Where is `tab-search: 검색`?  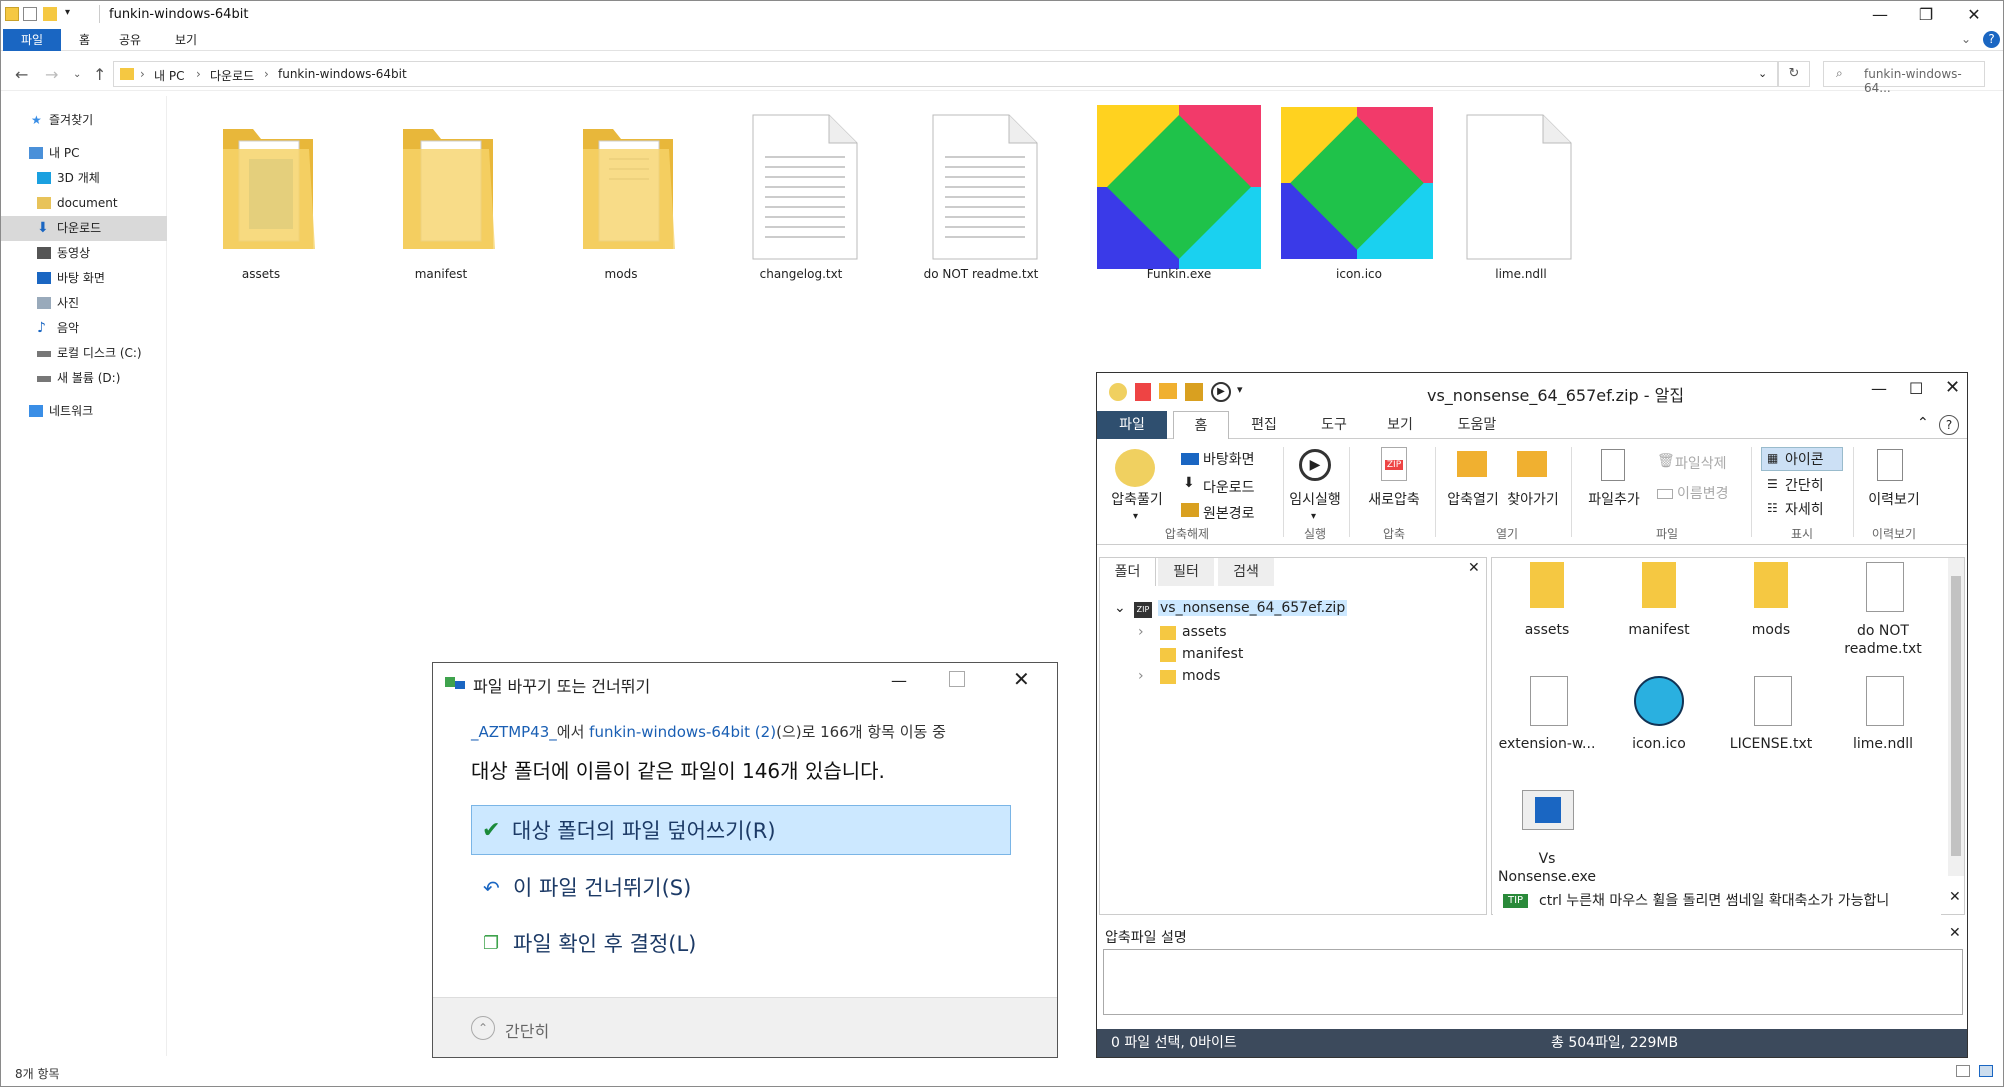 tab-search: 검색 is located at coordinates (1246, 572).